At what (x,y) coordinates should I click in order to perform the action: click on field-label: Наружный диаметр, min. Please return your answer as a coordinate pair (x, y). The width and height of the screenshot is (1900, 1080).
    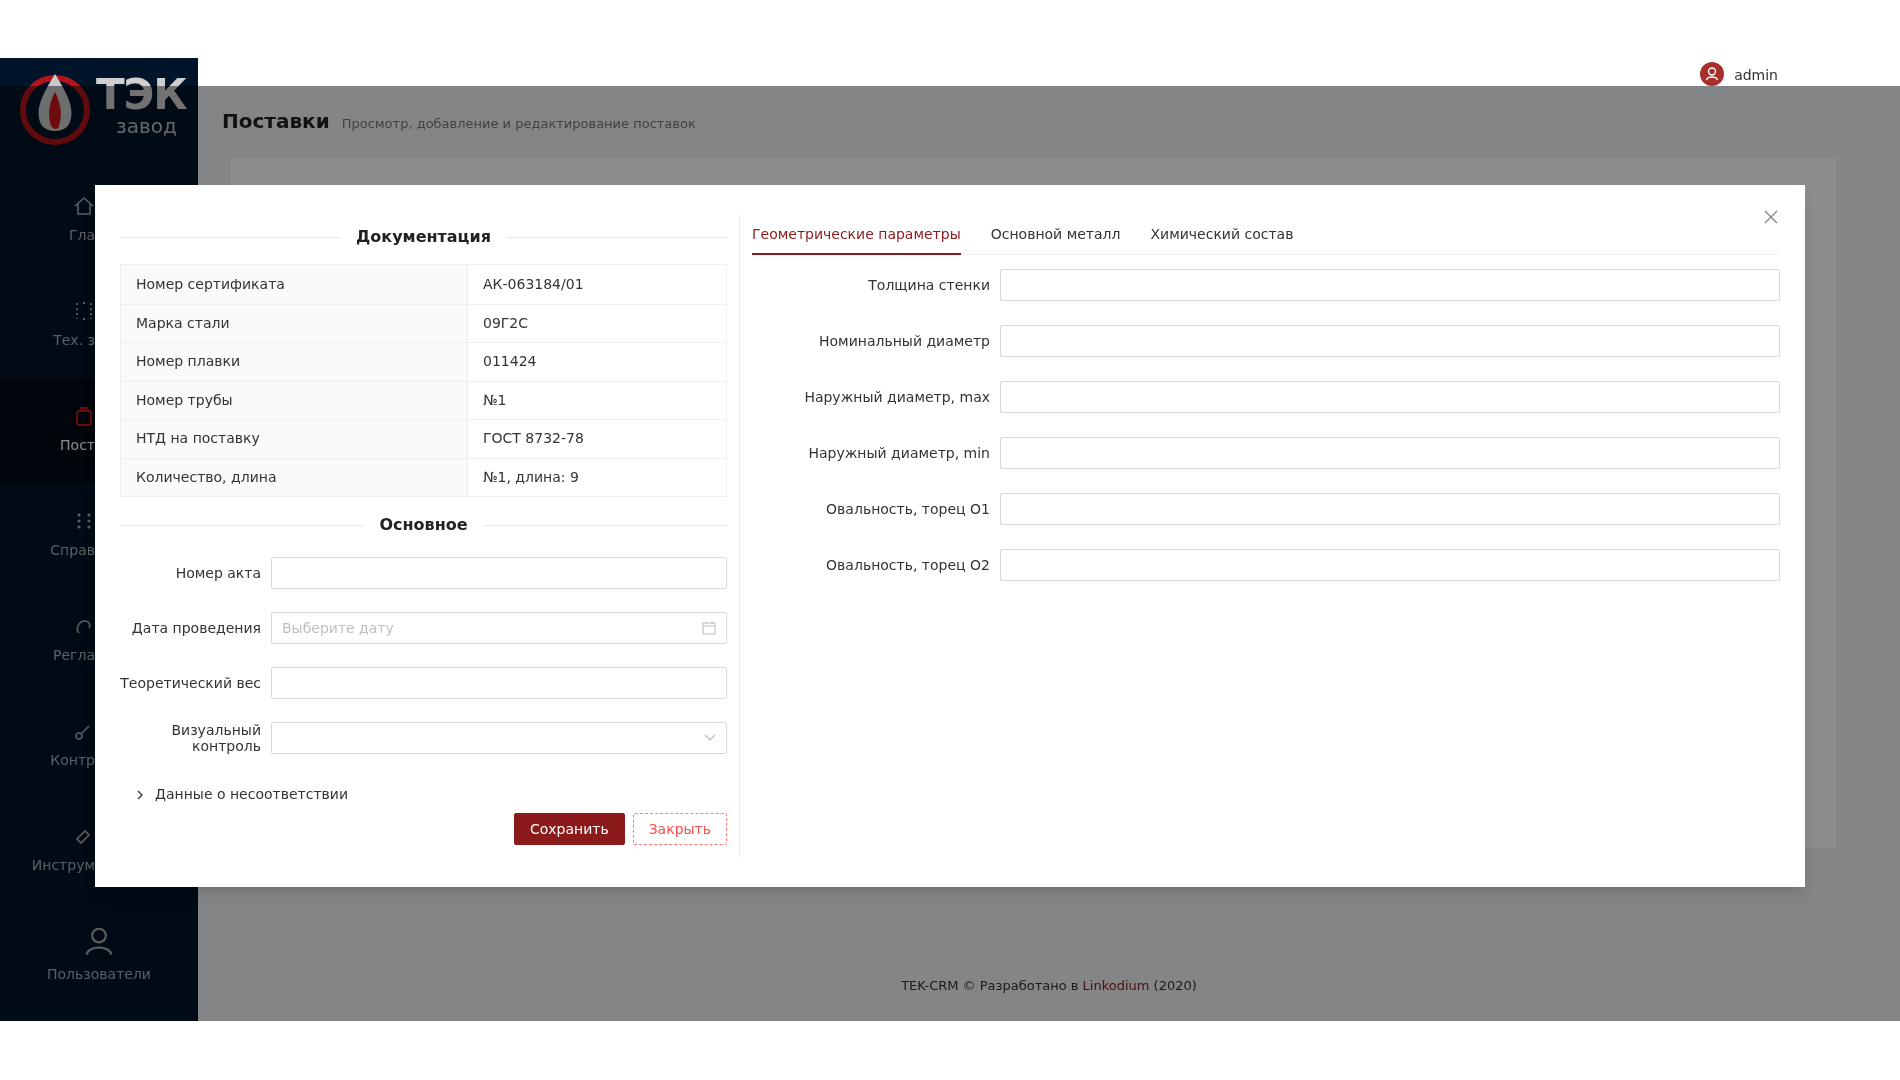
    Looking at the image, I should click on (898, 453).